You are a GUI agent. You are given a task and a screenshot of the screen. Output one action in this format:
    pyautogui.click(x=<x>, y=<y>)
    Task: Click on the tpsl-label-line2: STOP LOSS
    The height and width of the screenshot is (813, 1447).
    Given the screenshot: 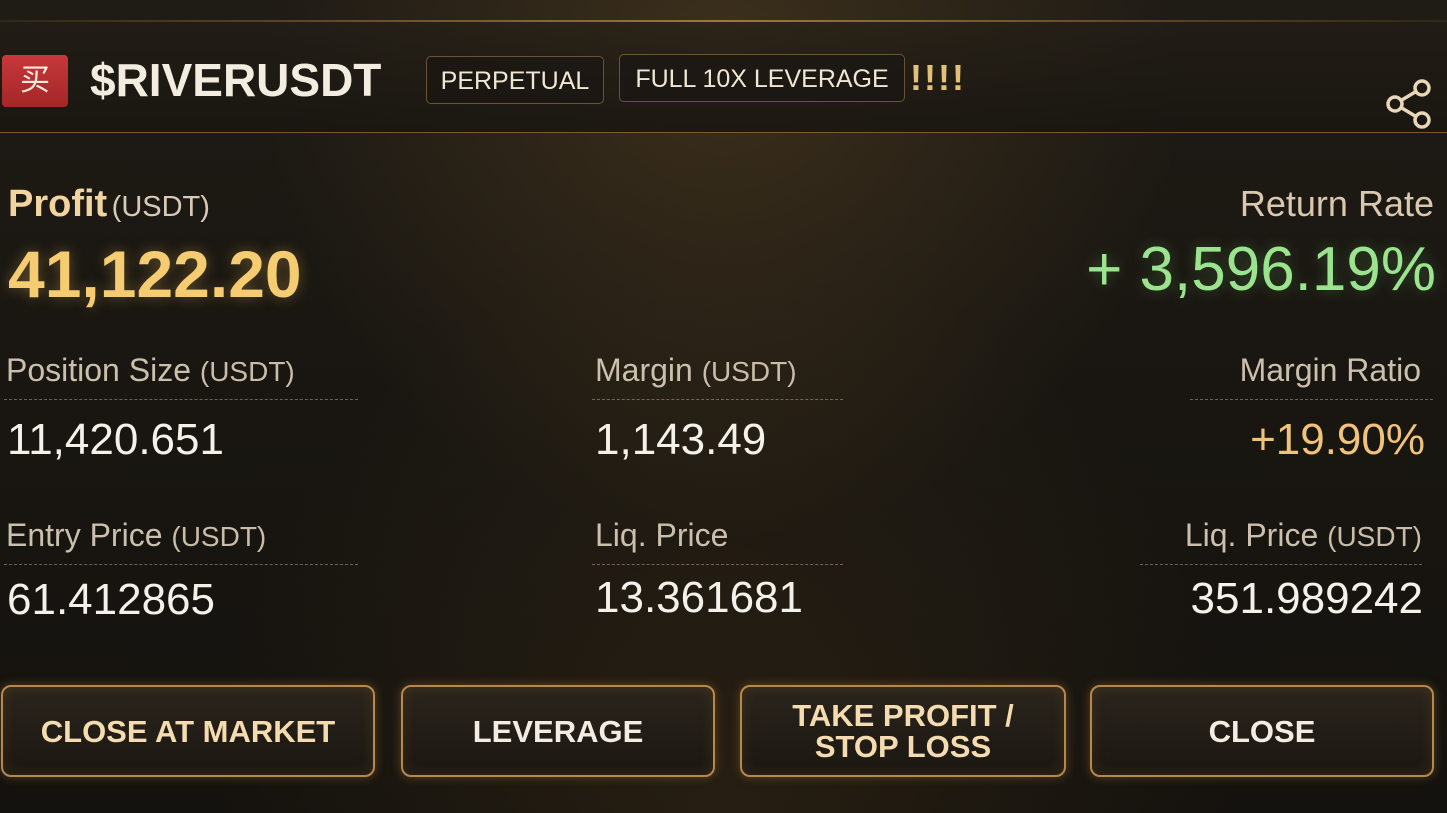 What is the action you would take?
    pyautogui.click(x=903, y=746)
    